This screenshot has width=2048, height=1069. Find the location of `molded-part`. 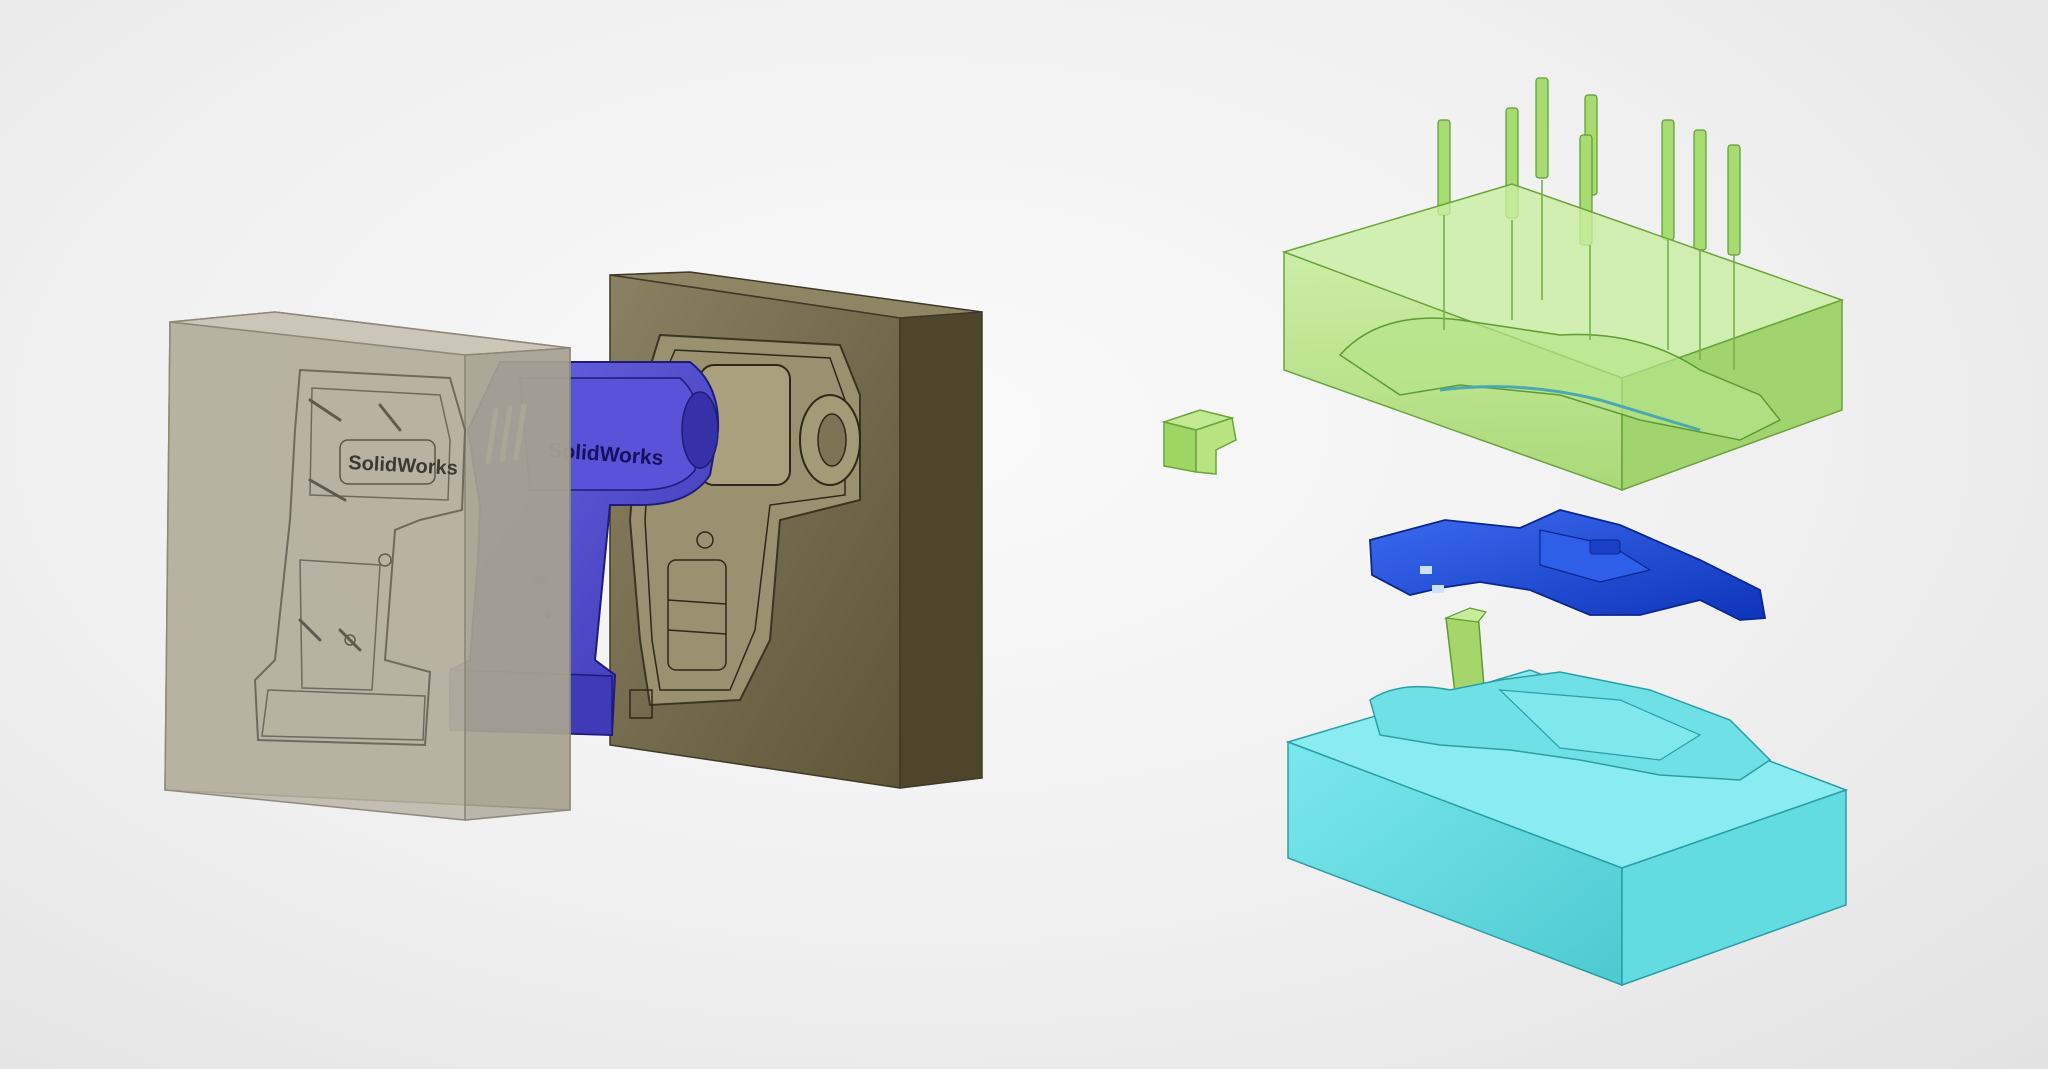

molded-part is located at coordinates (1568, 565).